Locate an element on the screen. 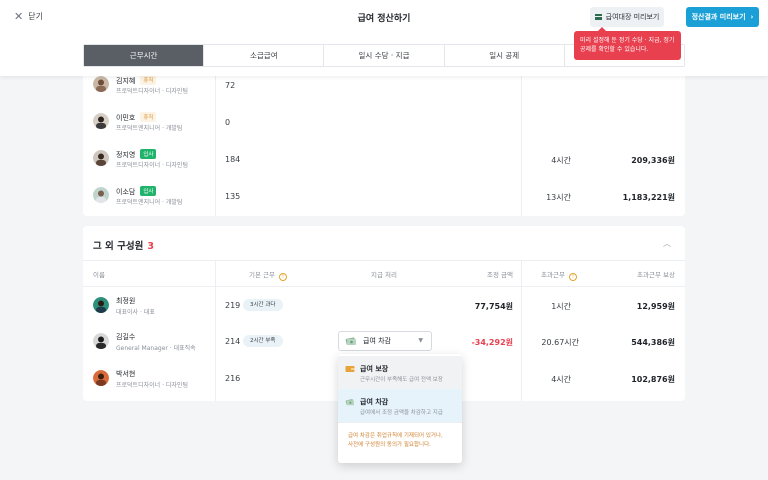 This screenshot has height=480, width=768. header-pay-process: 지급 처리 is located at coordinates (384, 275).